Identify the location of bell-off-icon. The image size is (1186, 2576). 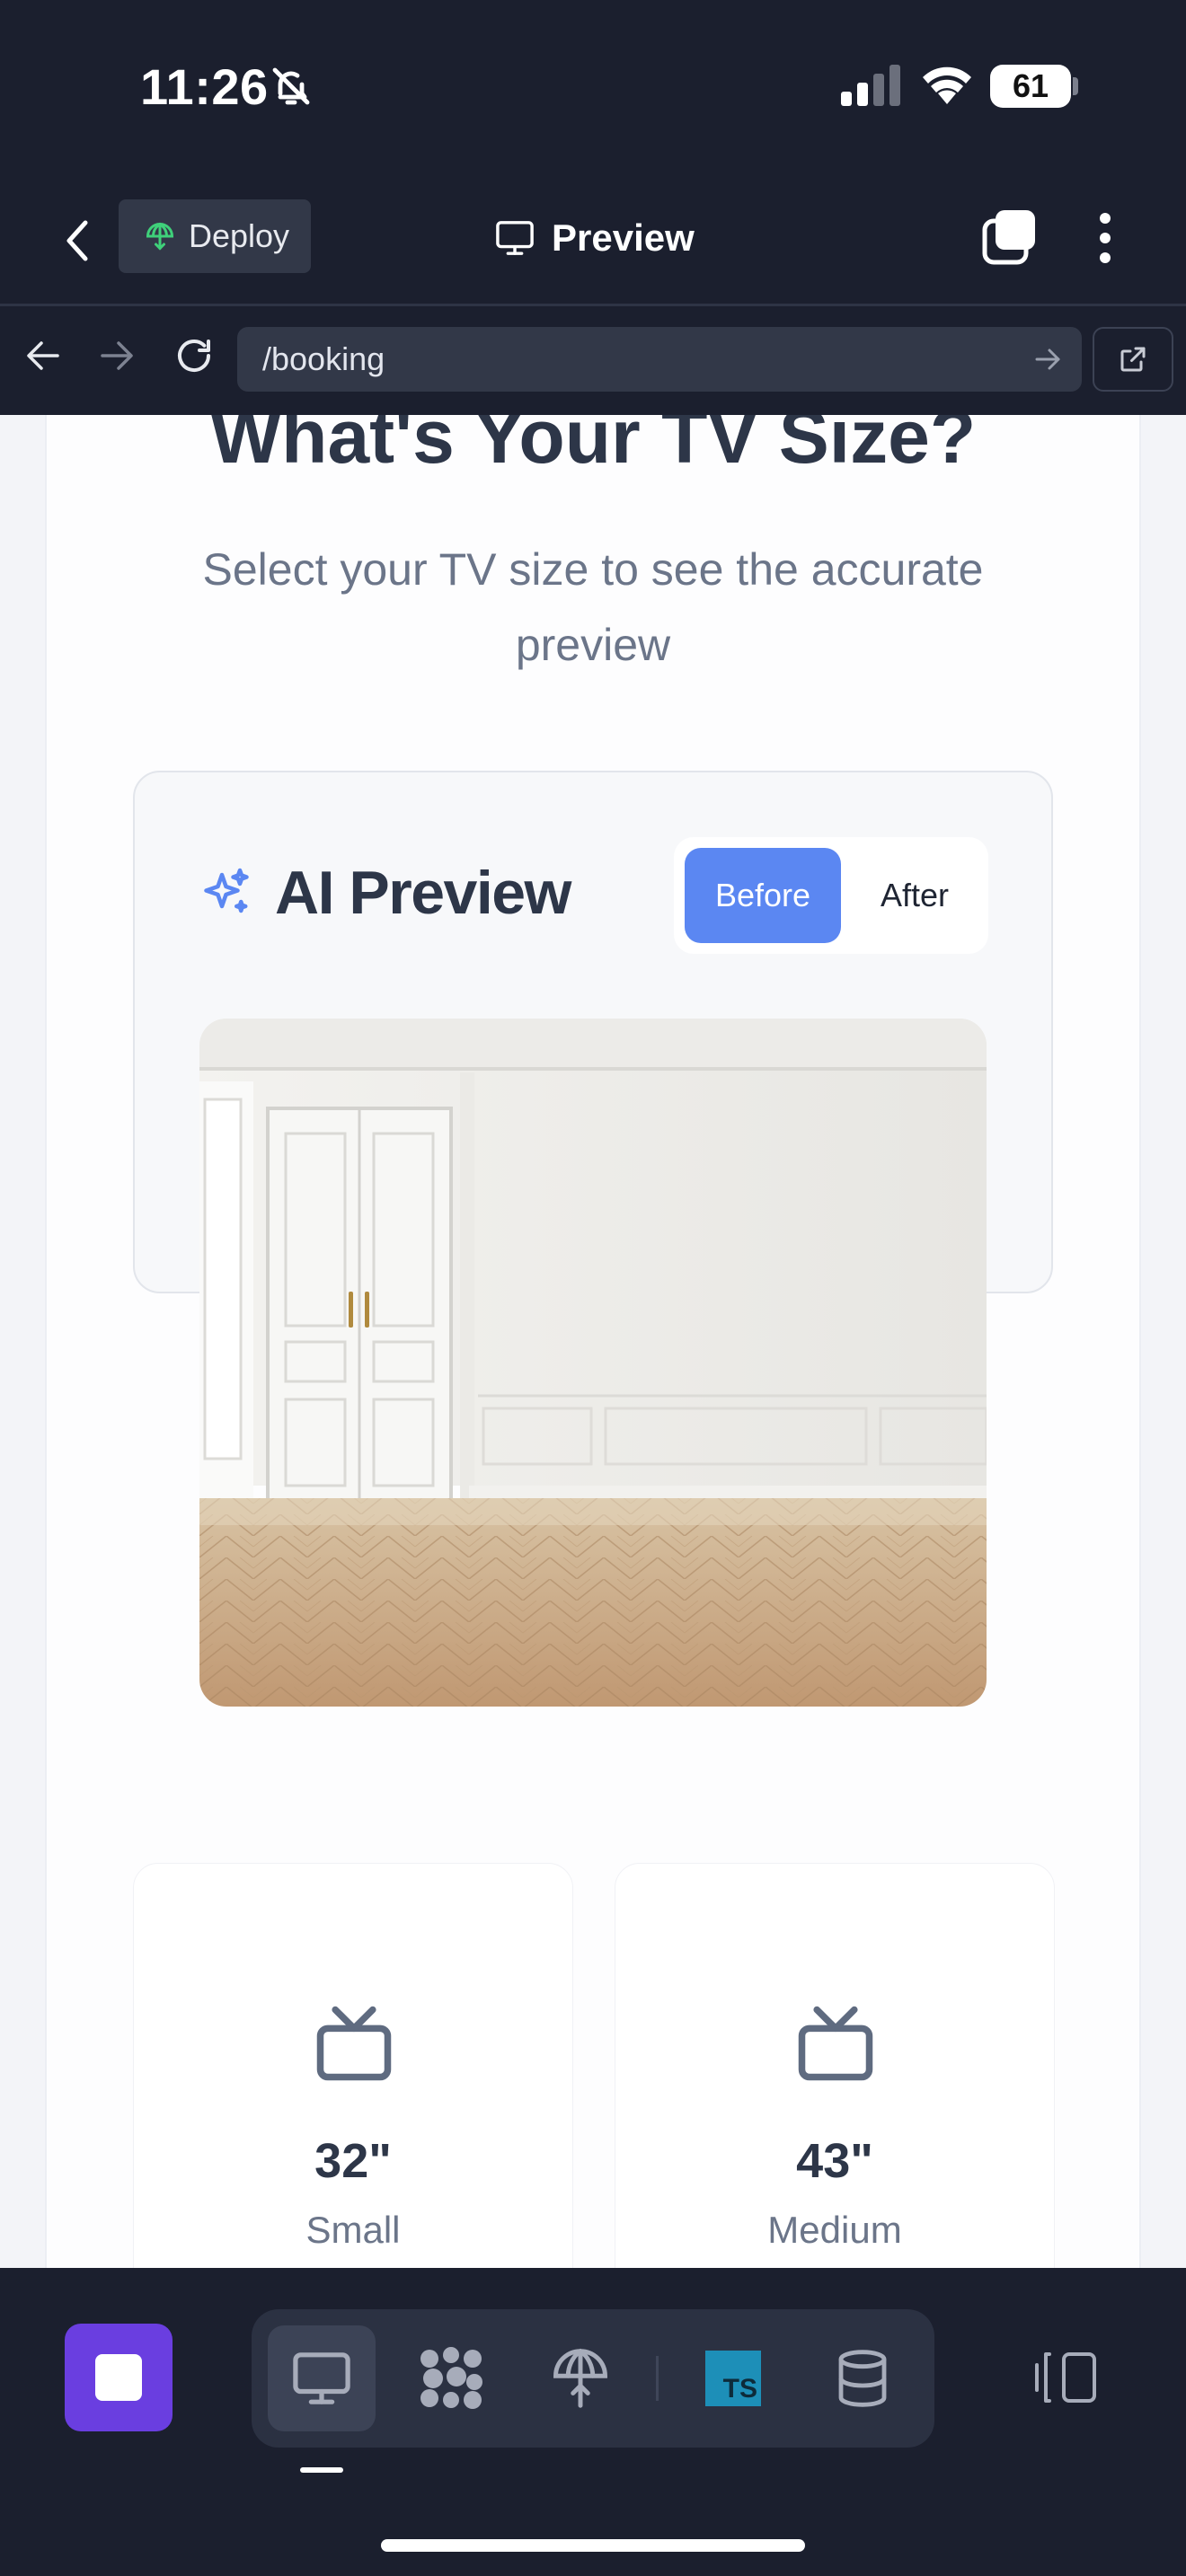
(291, 86).